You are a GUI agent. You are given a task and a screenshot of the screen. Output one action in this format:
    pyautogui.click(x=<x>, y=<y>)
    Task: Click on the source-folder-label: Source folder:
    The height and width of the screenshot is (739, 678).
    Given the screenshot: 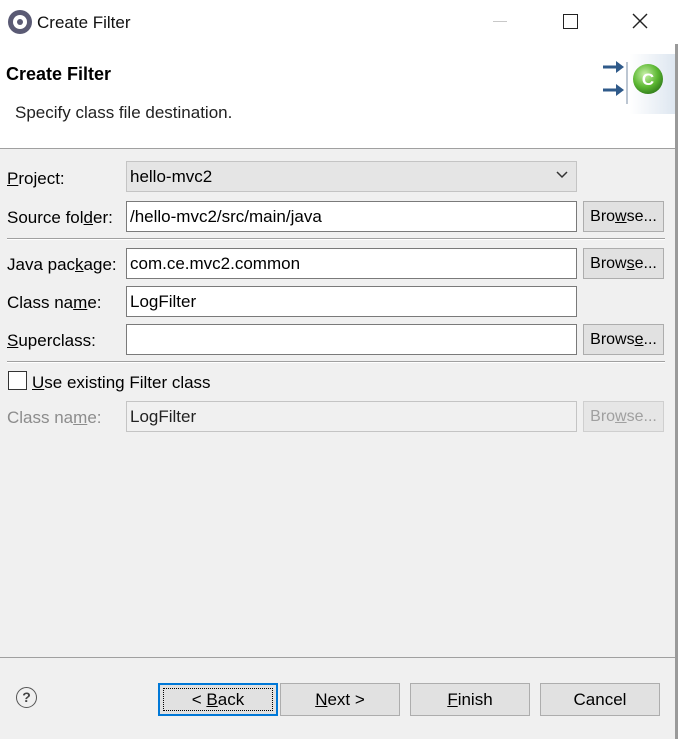 What is the action you would take?
    pyautogui.click(x=60, y=217)
    